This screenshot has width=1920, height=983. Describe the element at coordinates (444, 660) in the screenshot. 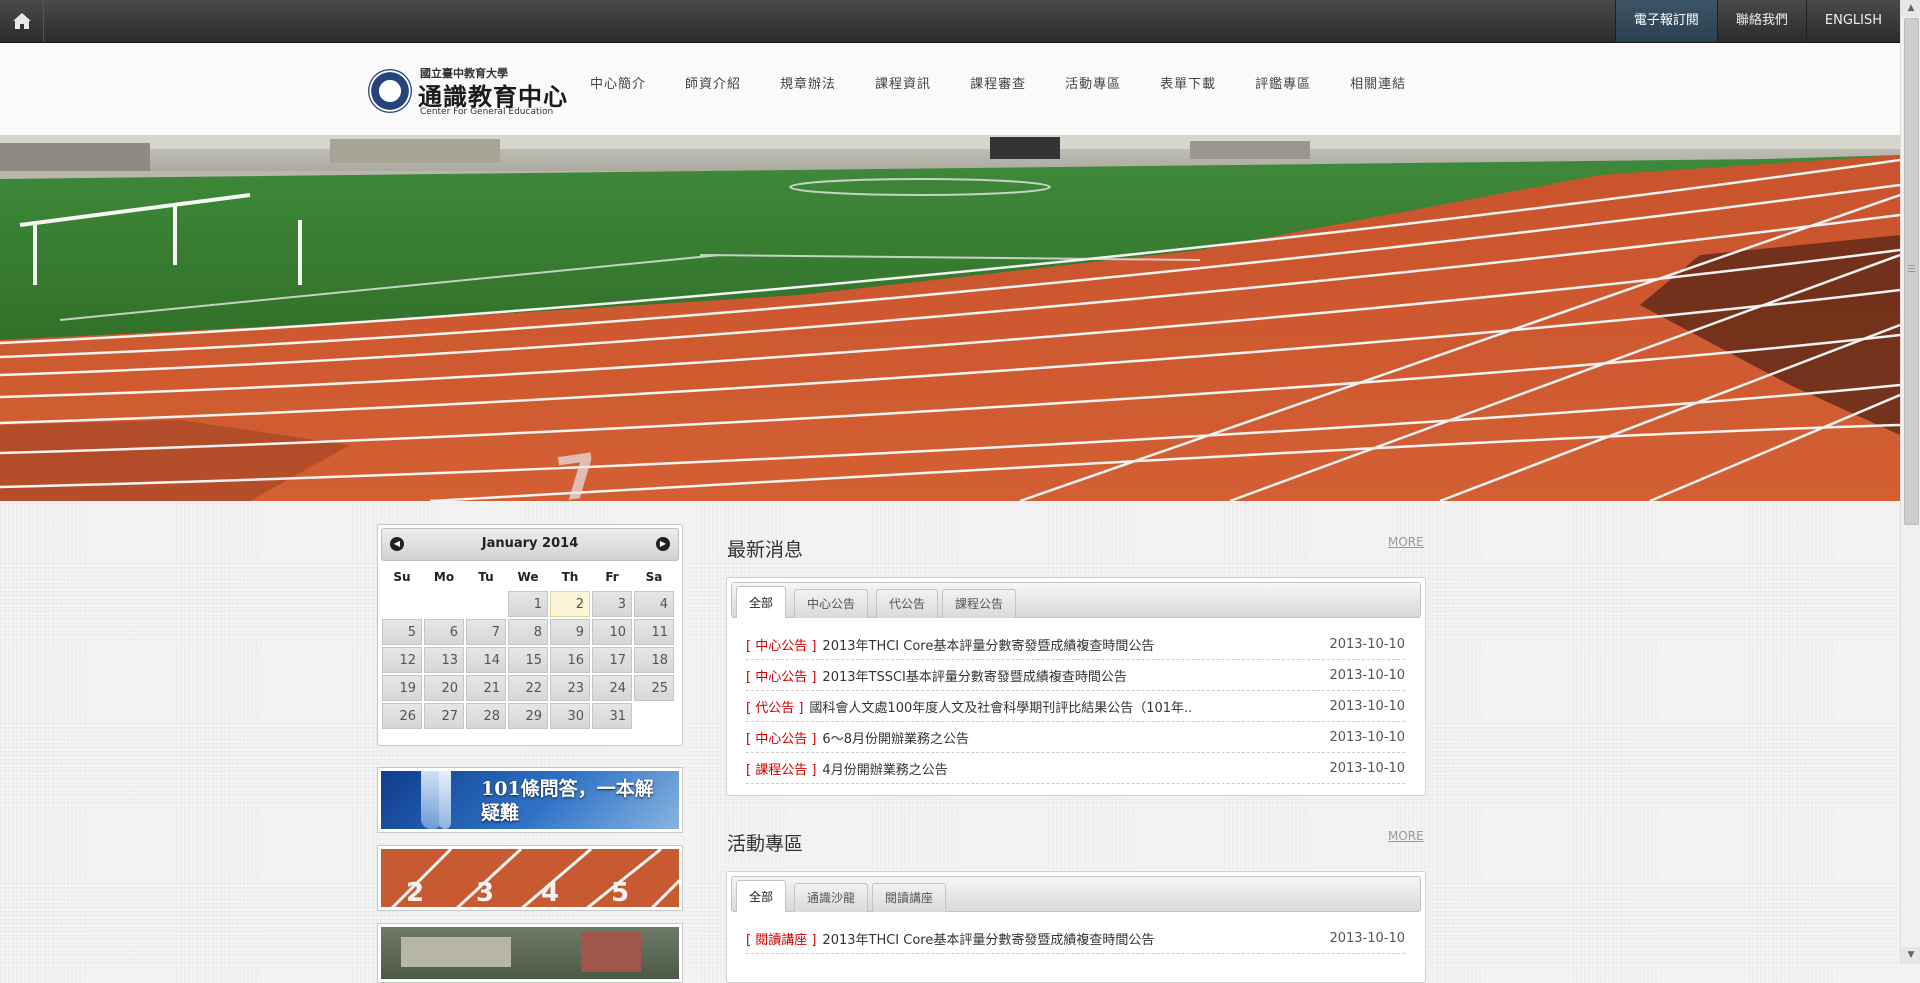

I see `calendar-day: 13` at that location.